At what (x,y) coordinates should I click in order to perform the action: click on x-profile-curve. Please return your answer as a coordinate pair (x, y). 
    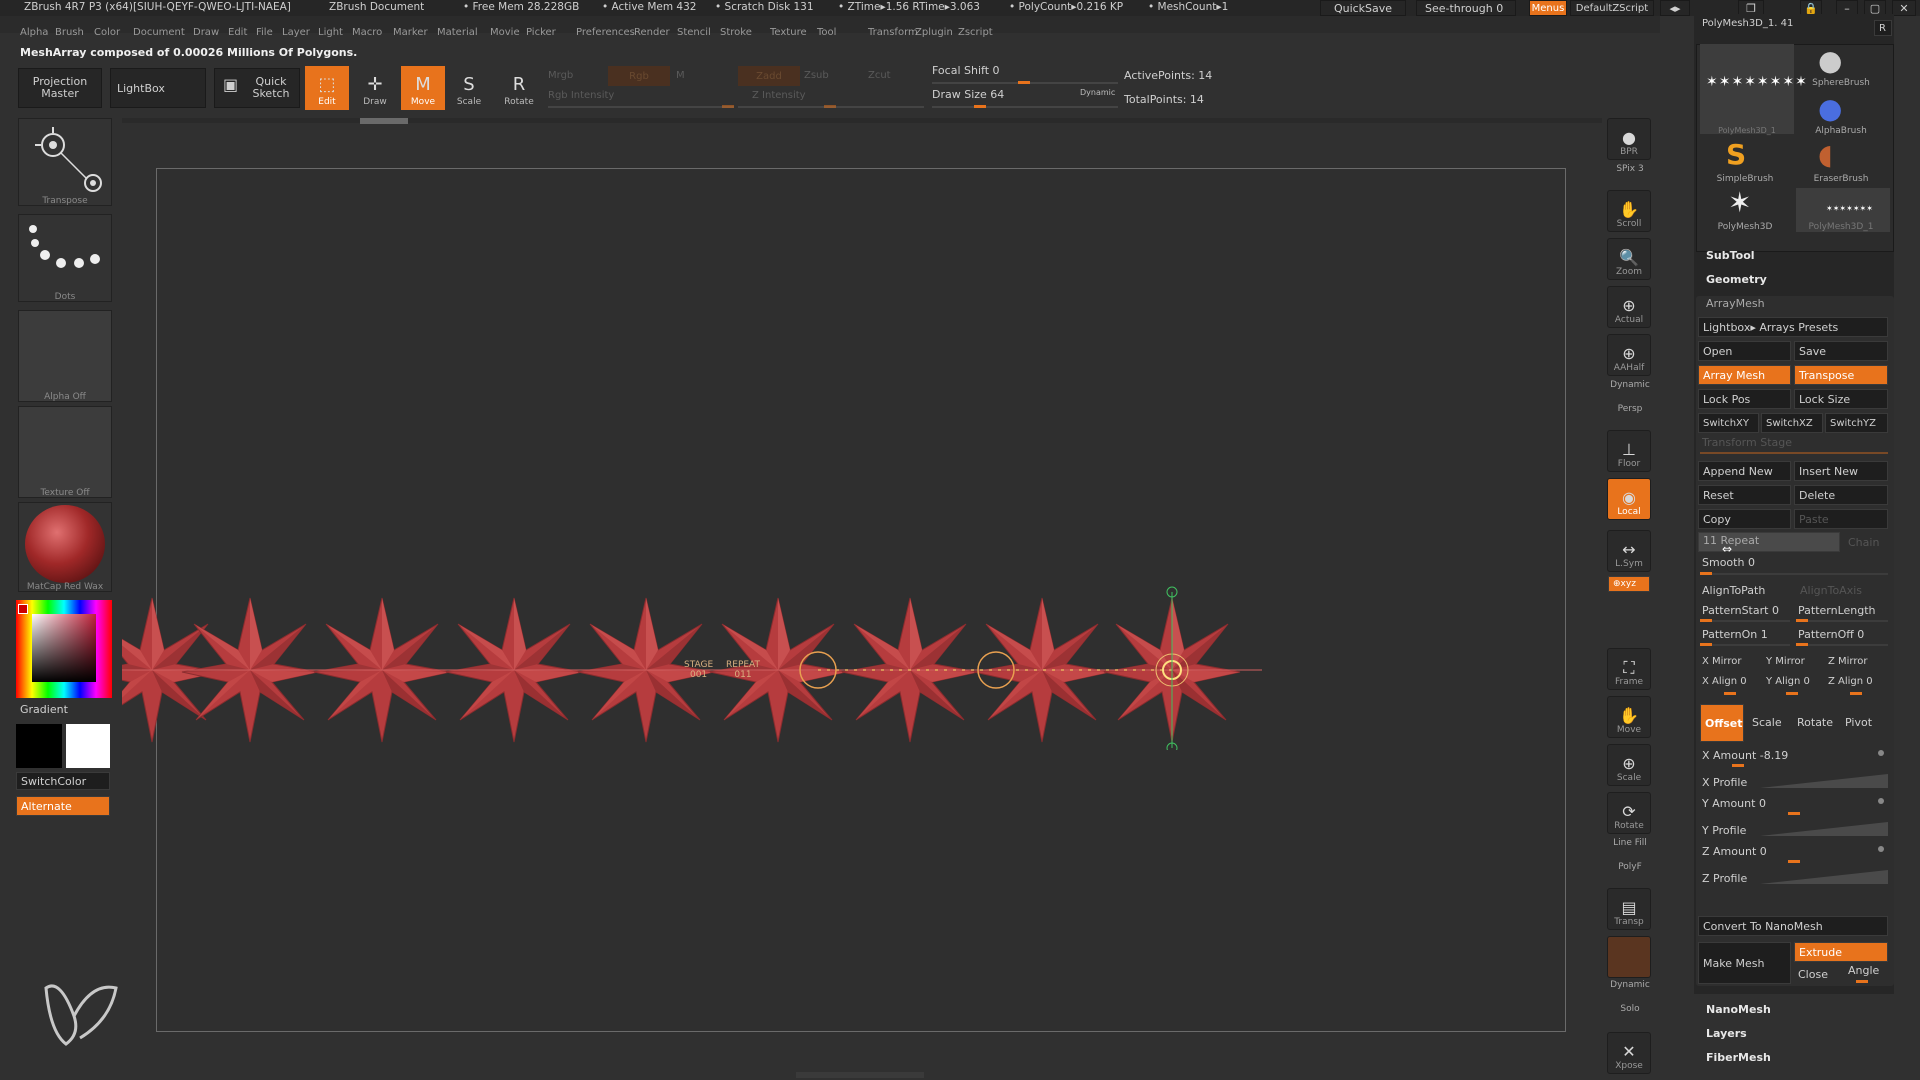
    Looking at the image, I should click on (1824, 781).